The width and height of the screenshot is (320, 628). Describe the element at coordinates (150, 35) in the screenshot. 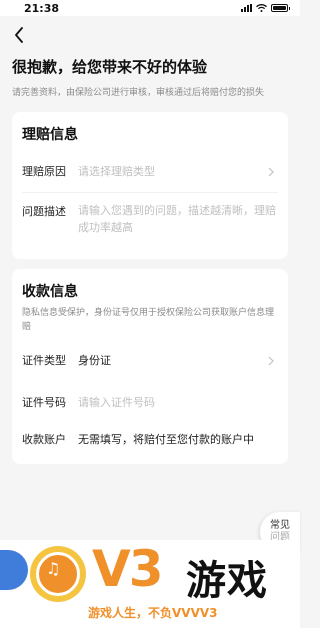

I see `nav-bar` at that location.